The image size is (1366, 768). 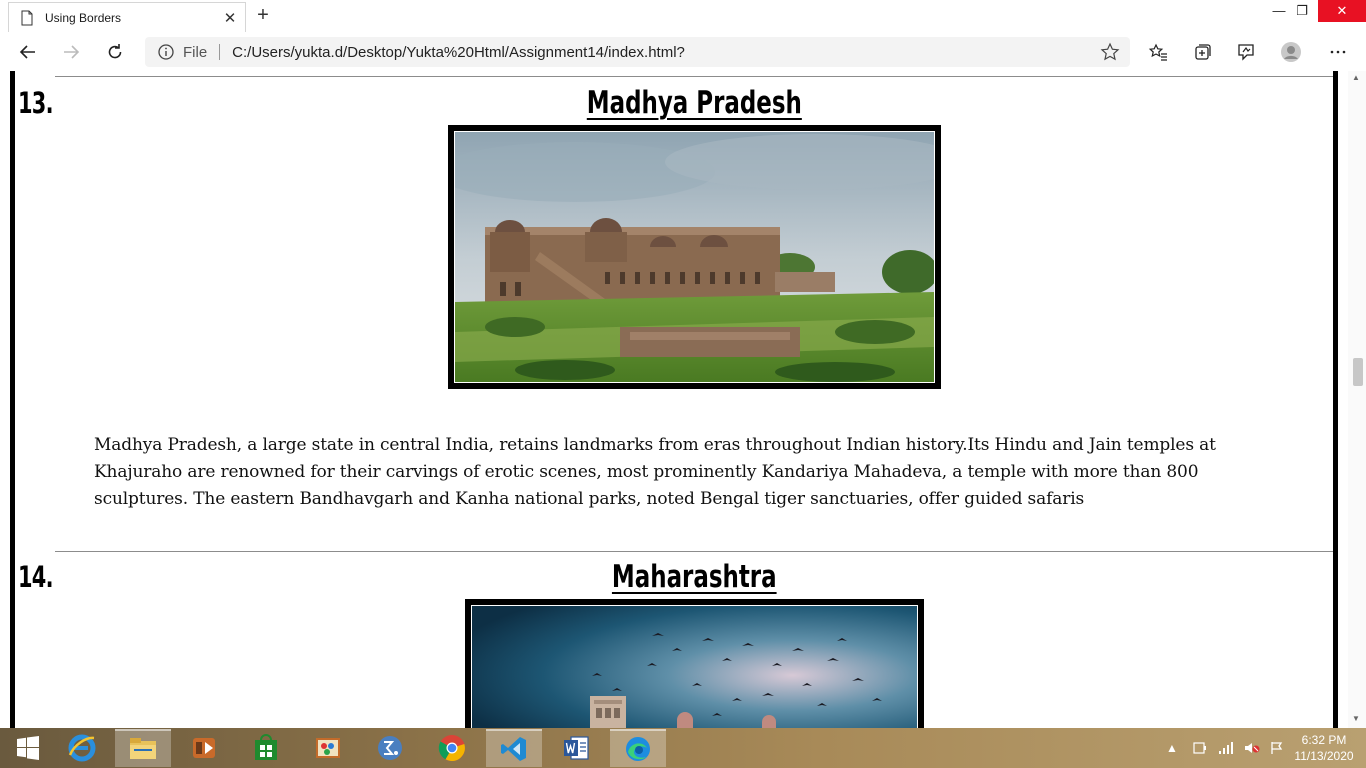 I want to click on refresh-icon, so click(x=115, y=51).